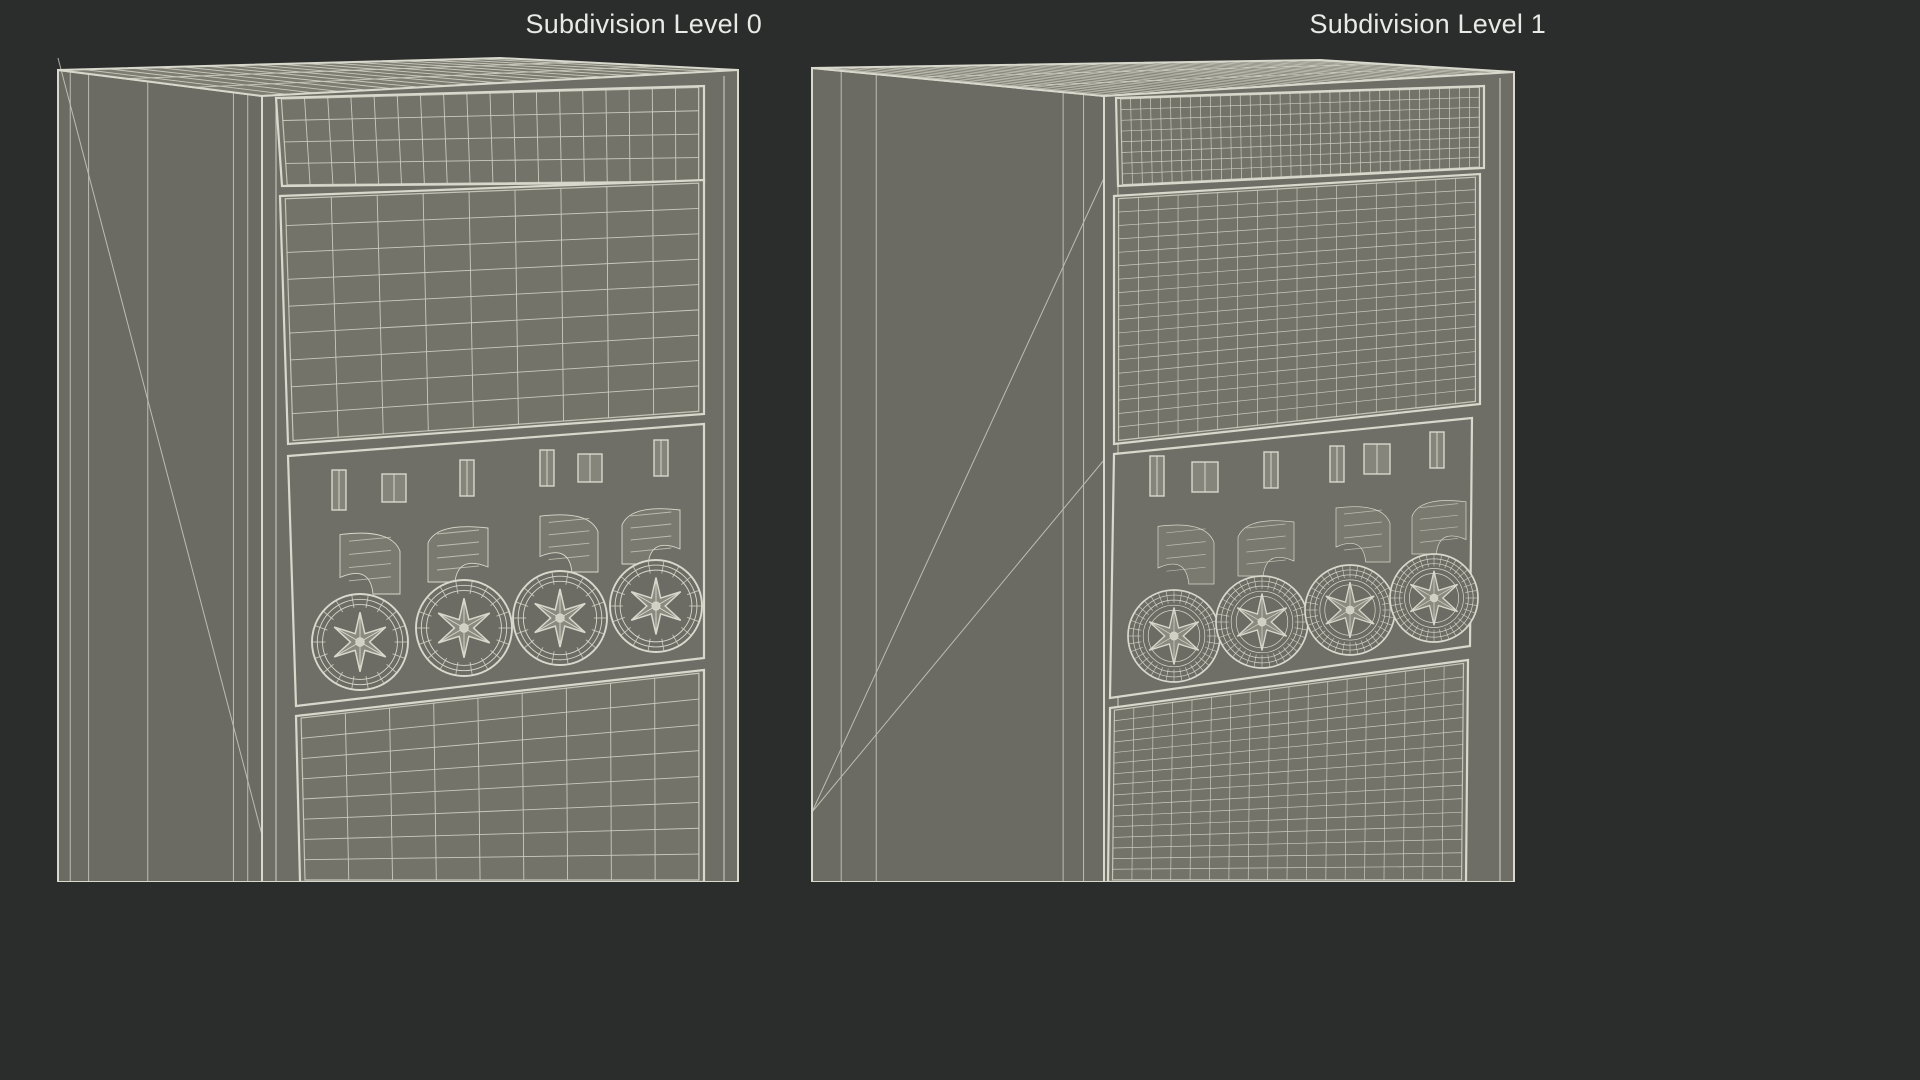 The image size is (1920, 1080). What do you see at coordinates (643, 24) in the screenshot?
I see `viewport-label-left: Subdivision Level 0` at bounding box center [643, 24].